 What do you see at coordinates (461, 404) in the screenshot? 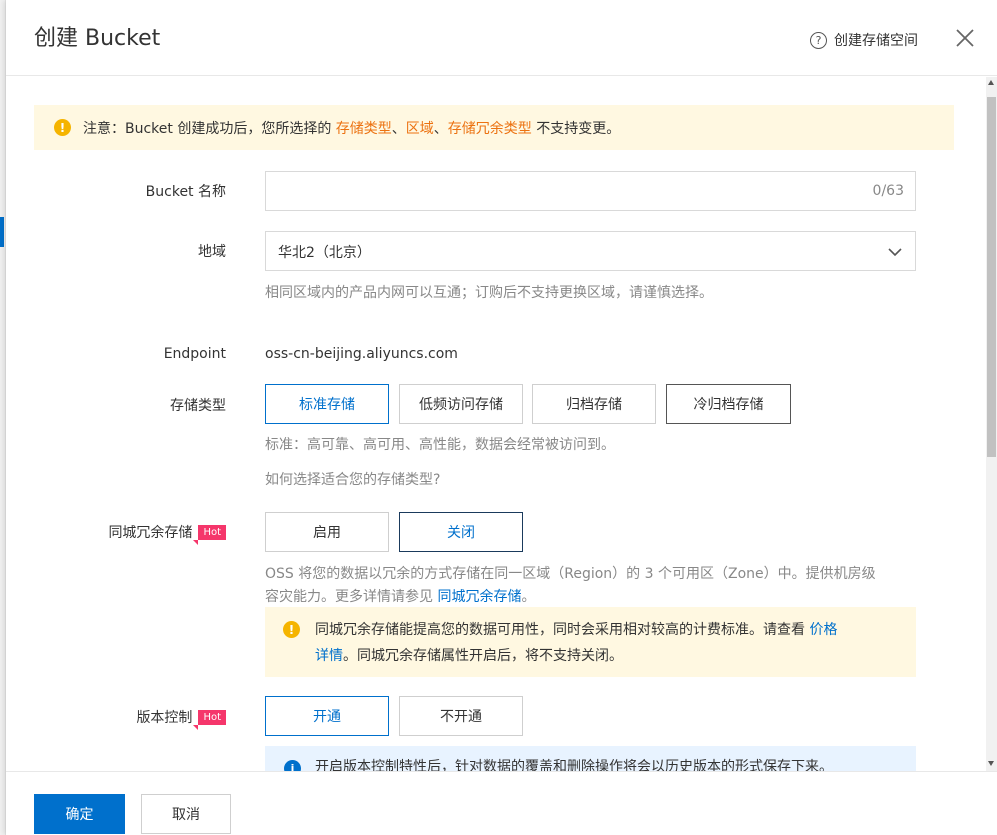
I see `storage-class-ia: 低频访问存储` at bounding box center [461, 404].